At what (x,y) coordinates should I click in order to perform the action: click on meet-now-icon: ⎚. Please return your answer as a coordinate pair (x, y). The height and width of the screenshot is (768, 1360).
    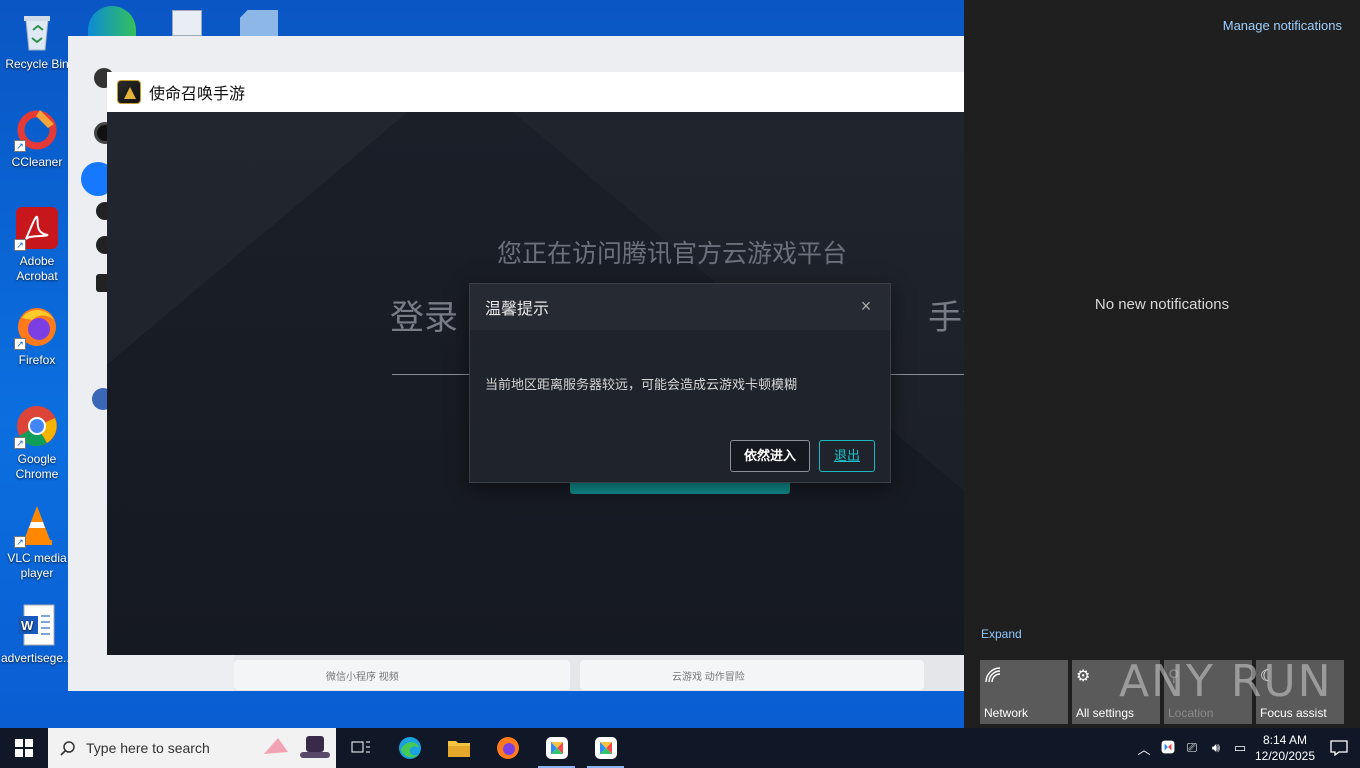
    Looking at the image, I should click on (1192, 748).